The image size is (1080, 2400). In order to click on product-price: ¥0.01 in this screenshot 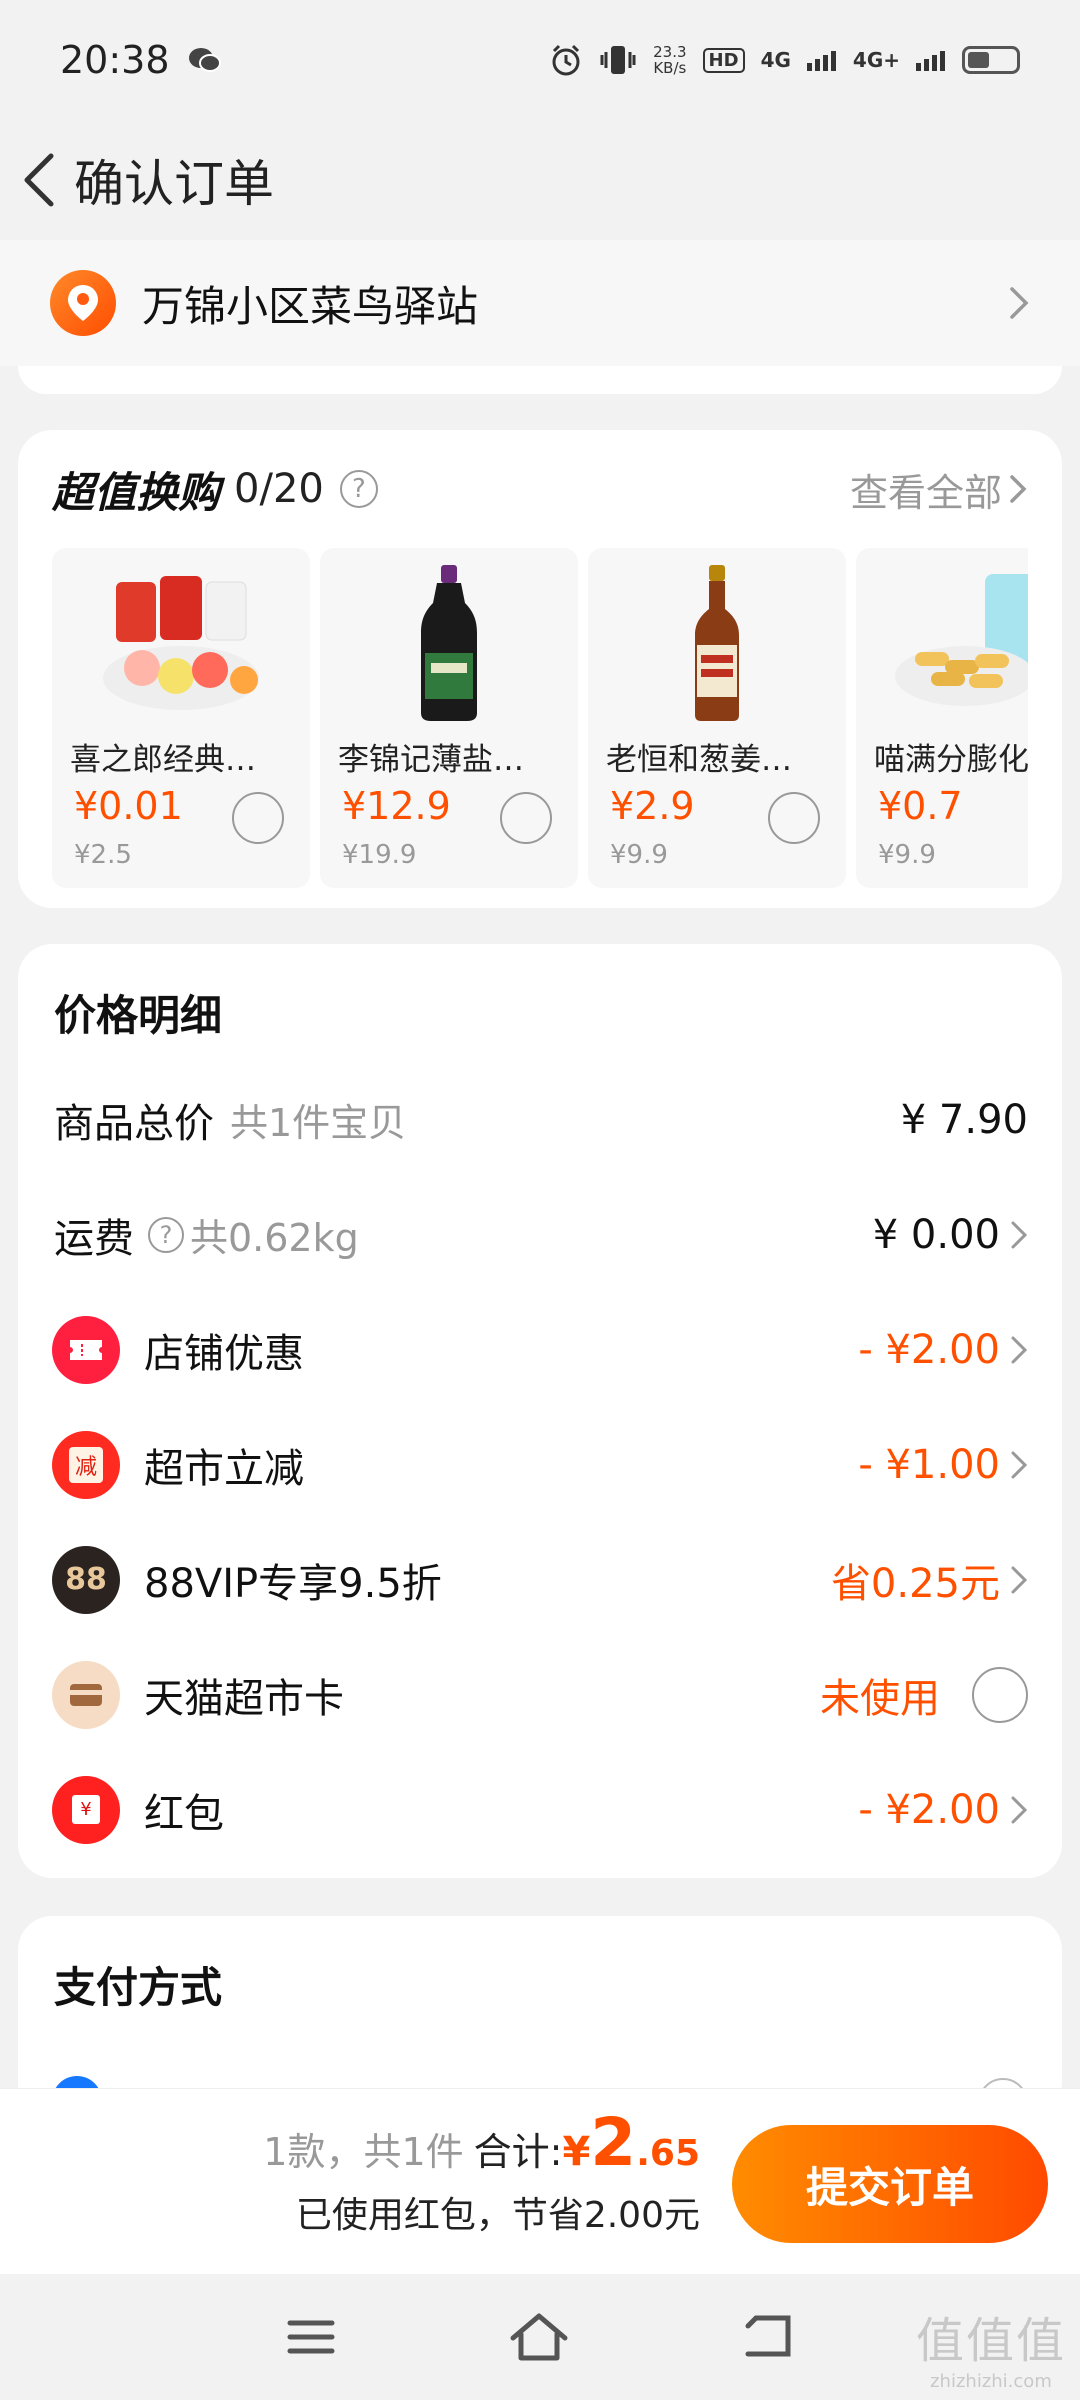, I will do `click(128, 806)`.